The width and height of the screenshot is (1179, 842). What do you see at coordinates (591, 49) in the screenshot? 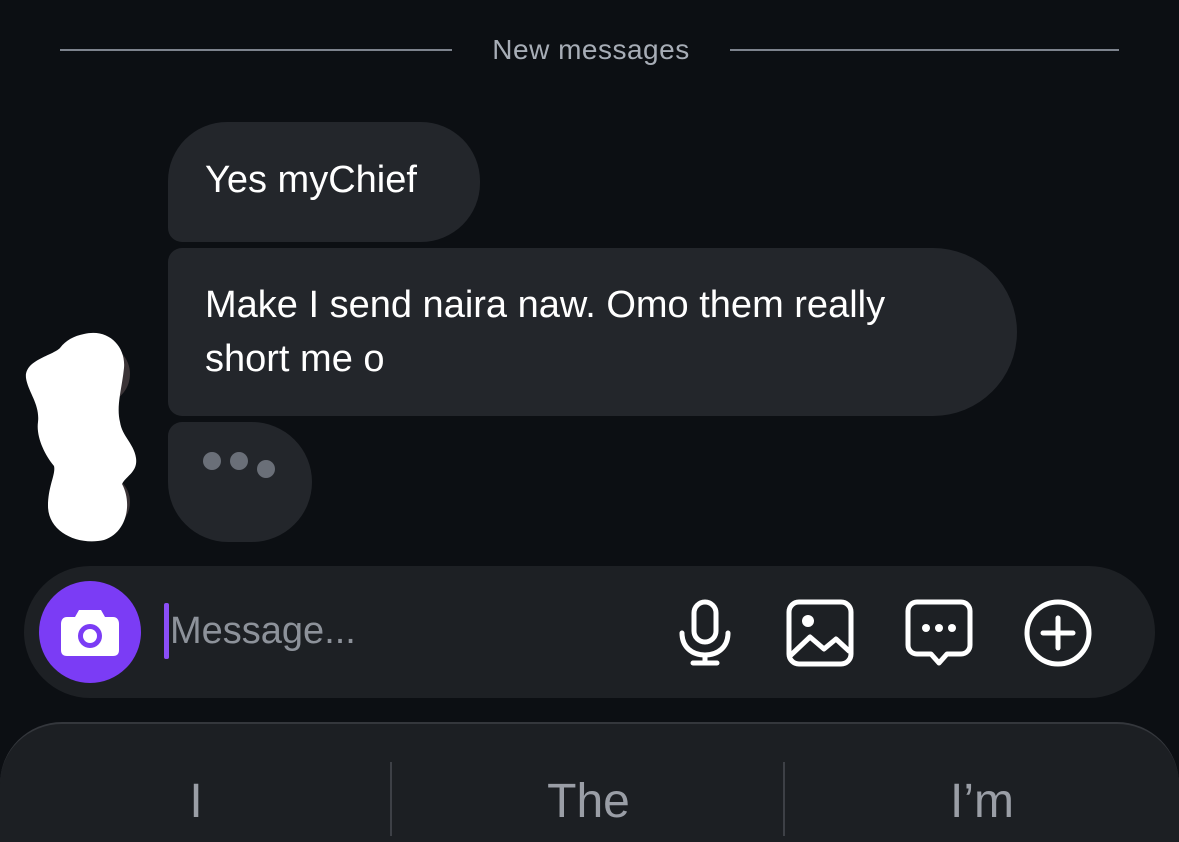
I see `new-messages-divider-label: New messages` at bounding box center [591, 49].